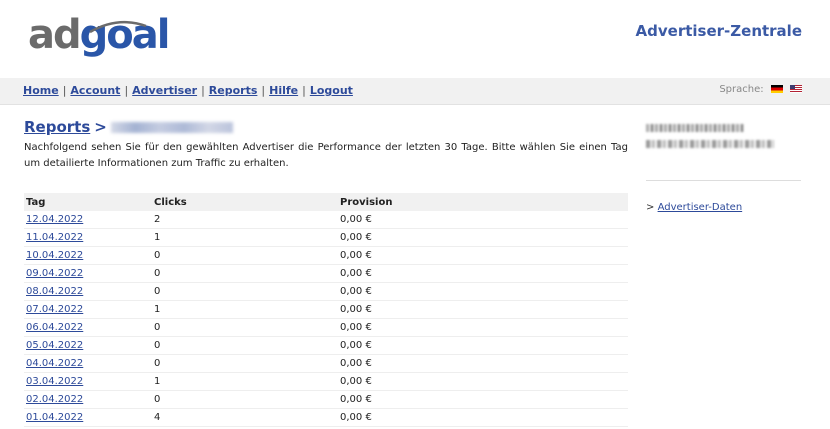  I want to click on nav-reports: Reports, so click(233, 90).